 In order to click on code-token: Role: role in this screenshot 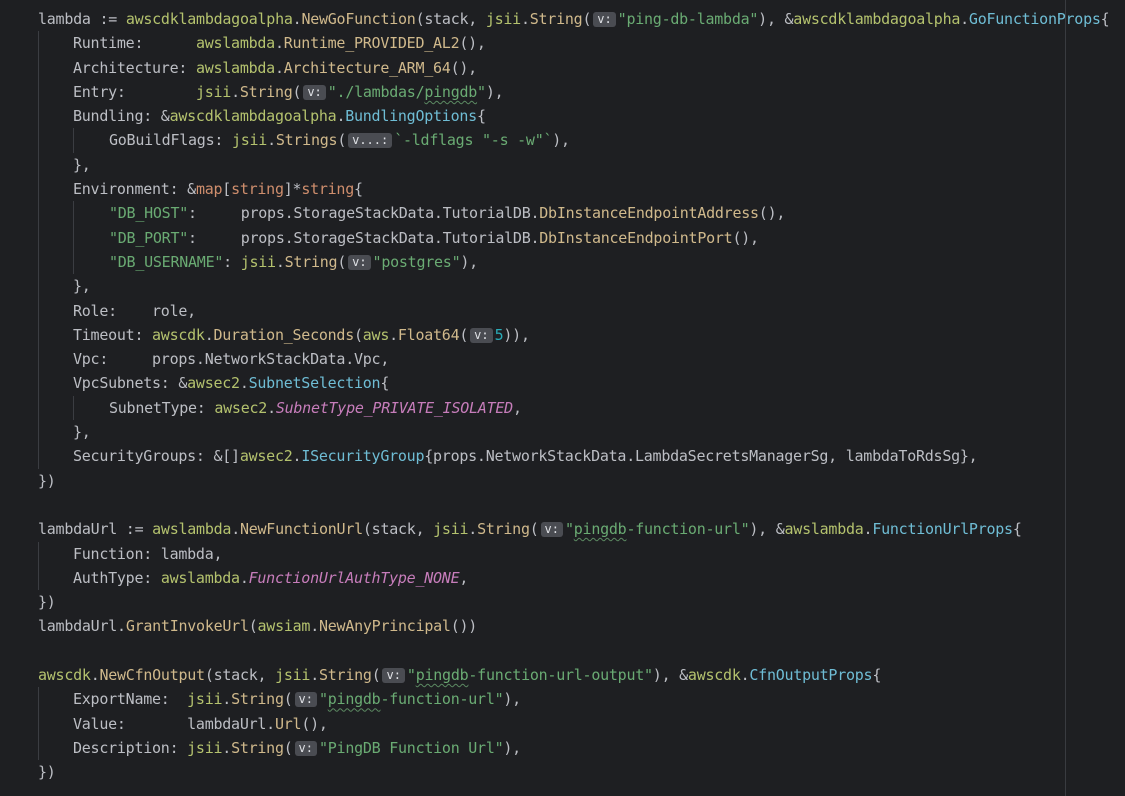, I will do `click(130, 310)`.